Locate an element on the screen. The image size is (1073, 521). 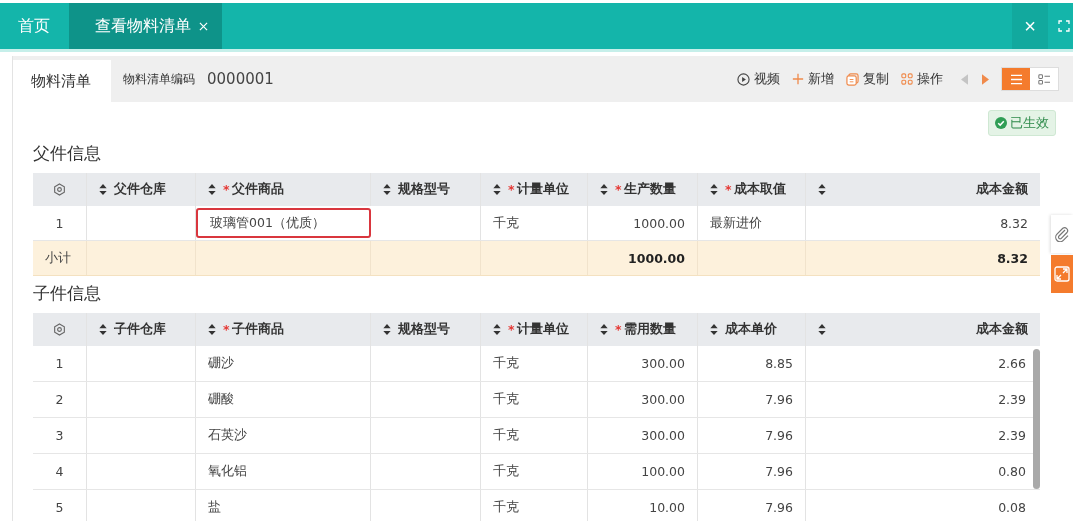
column-label: 生产数量 is located at coordinates (649, 189).